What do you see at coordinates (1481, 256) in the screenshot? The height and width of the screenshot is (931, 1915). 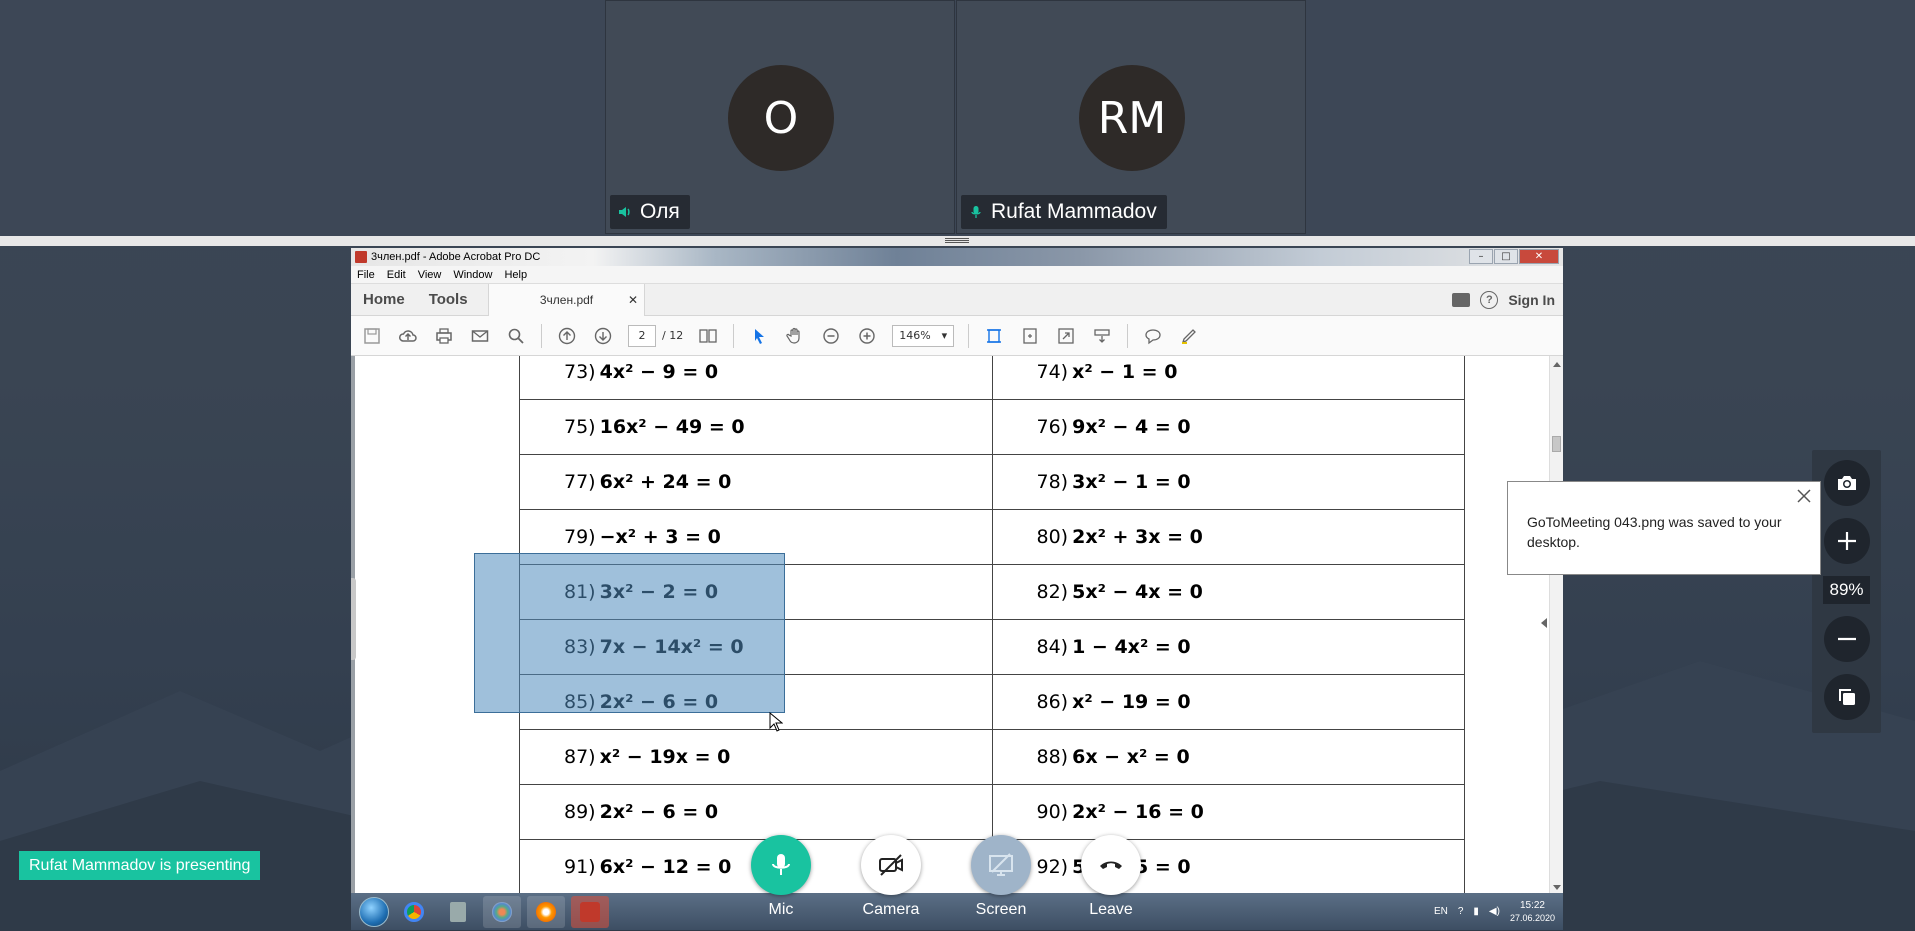 I see `minimize-button: –` at bounding box center [1481, 256].